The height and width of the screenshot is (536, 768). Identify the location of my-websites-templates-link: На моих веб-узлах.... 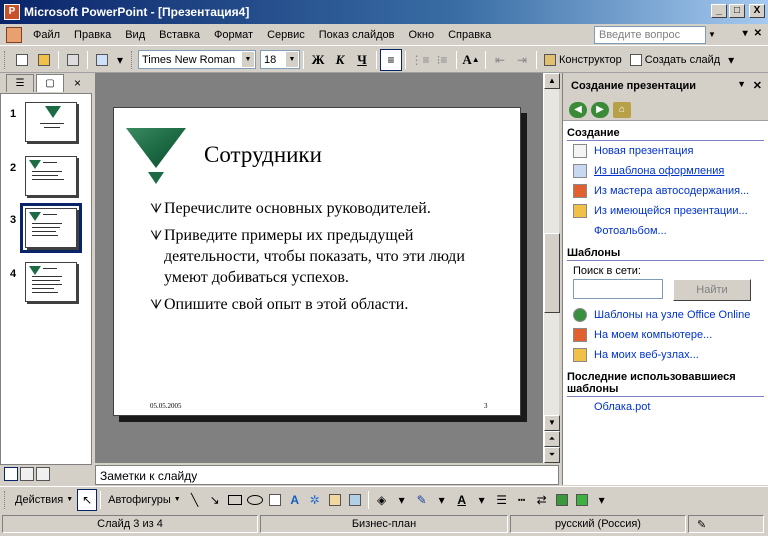
(665, 355).